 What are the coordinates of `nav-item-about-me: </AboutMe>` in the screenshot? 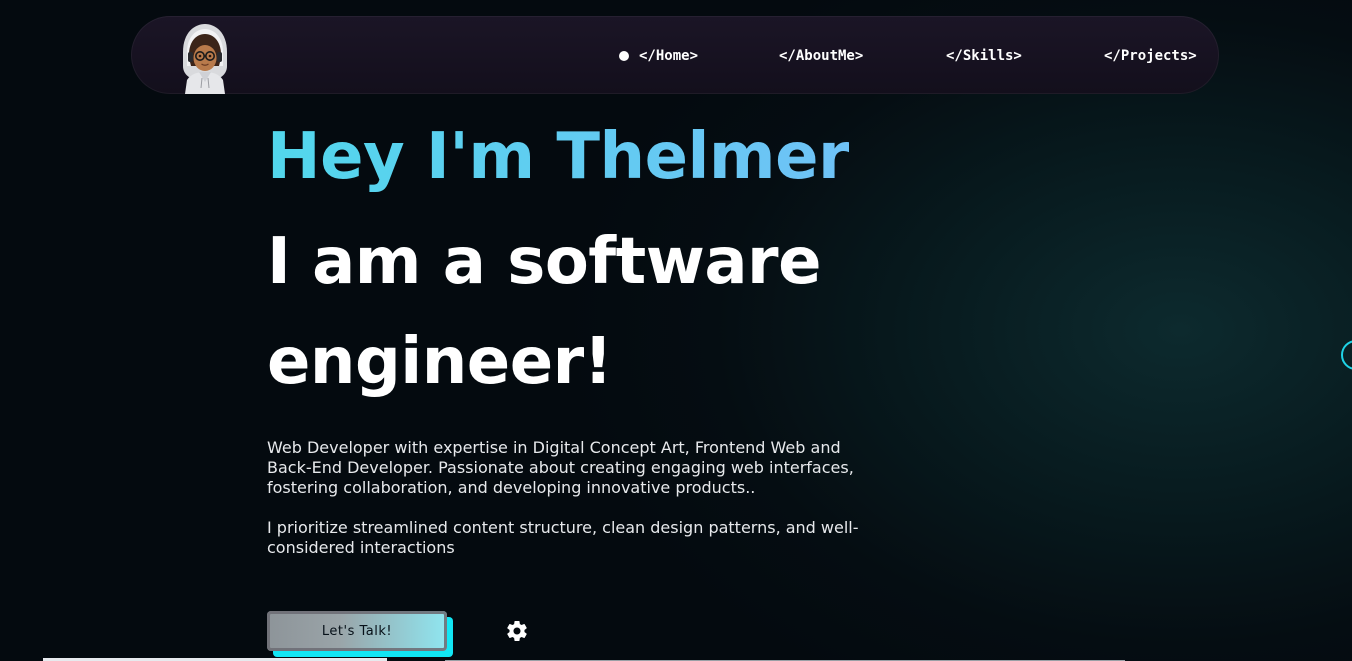 It's located at (821, 56).